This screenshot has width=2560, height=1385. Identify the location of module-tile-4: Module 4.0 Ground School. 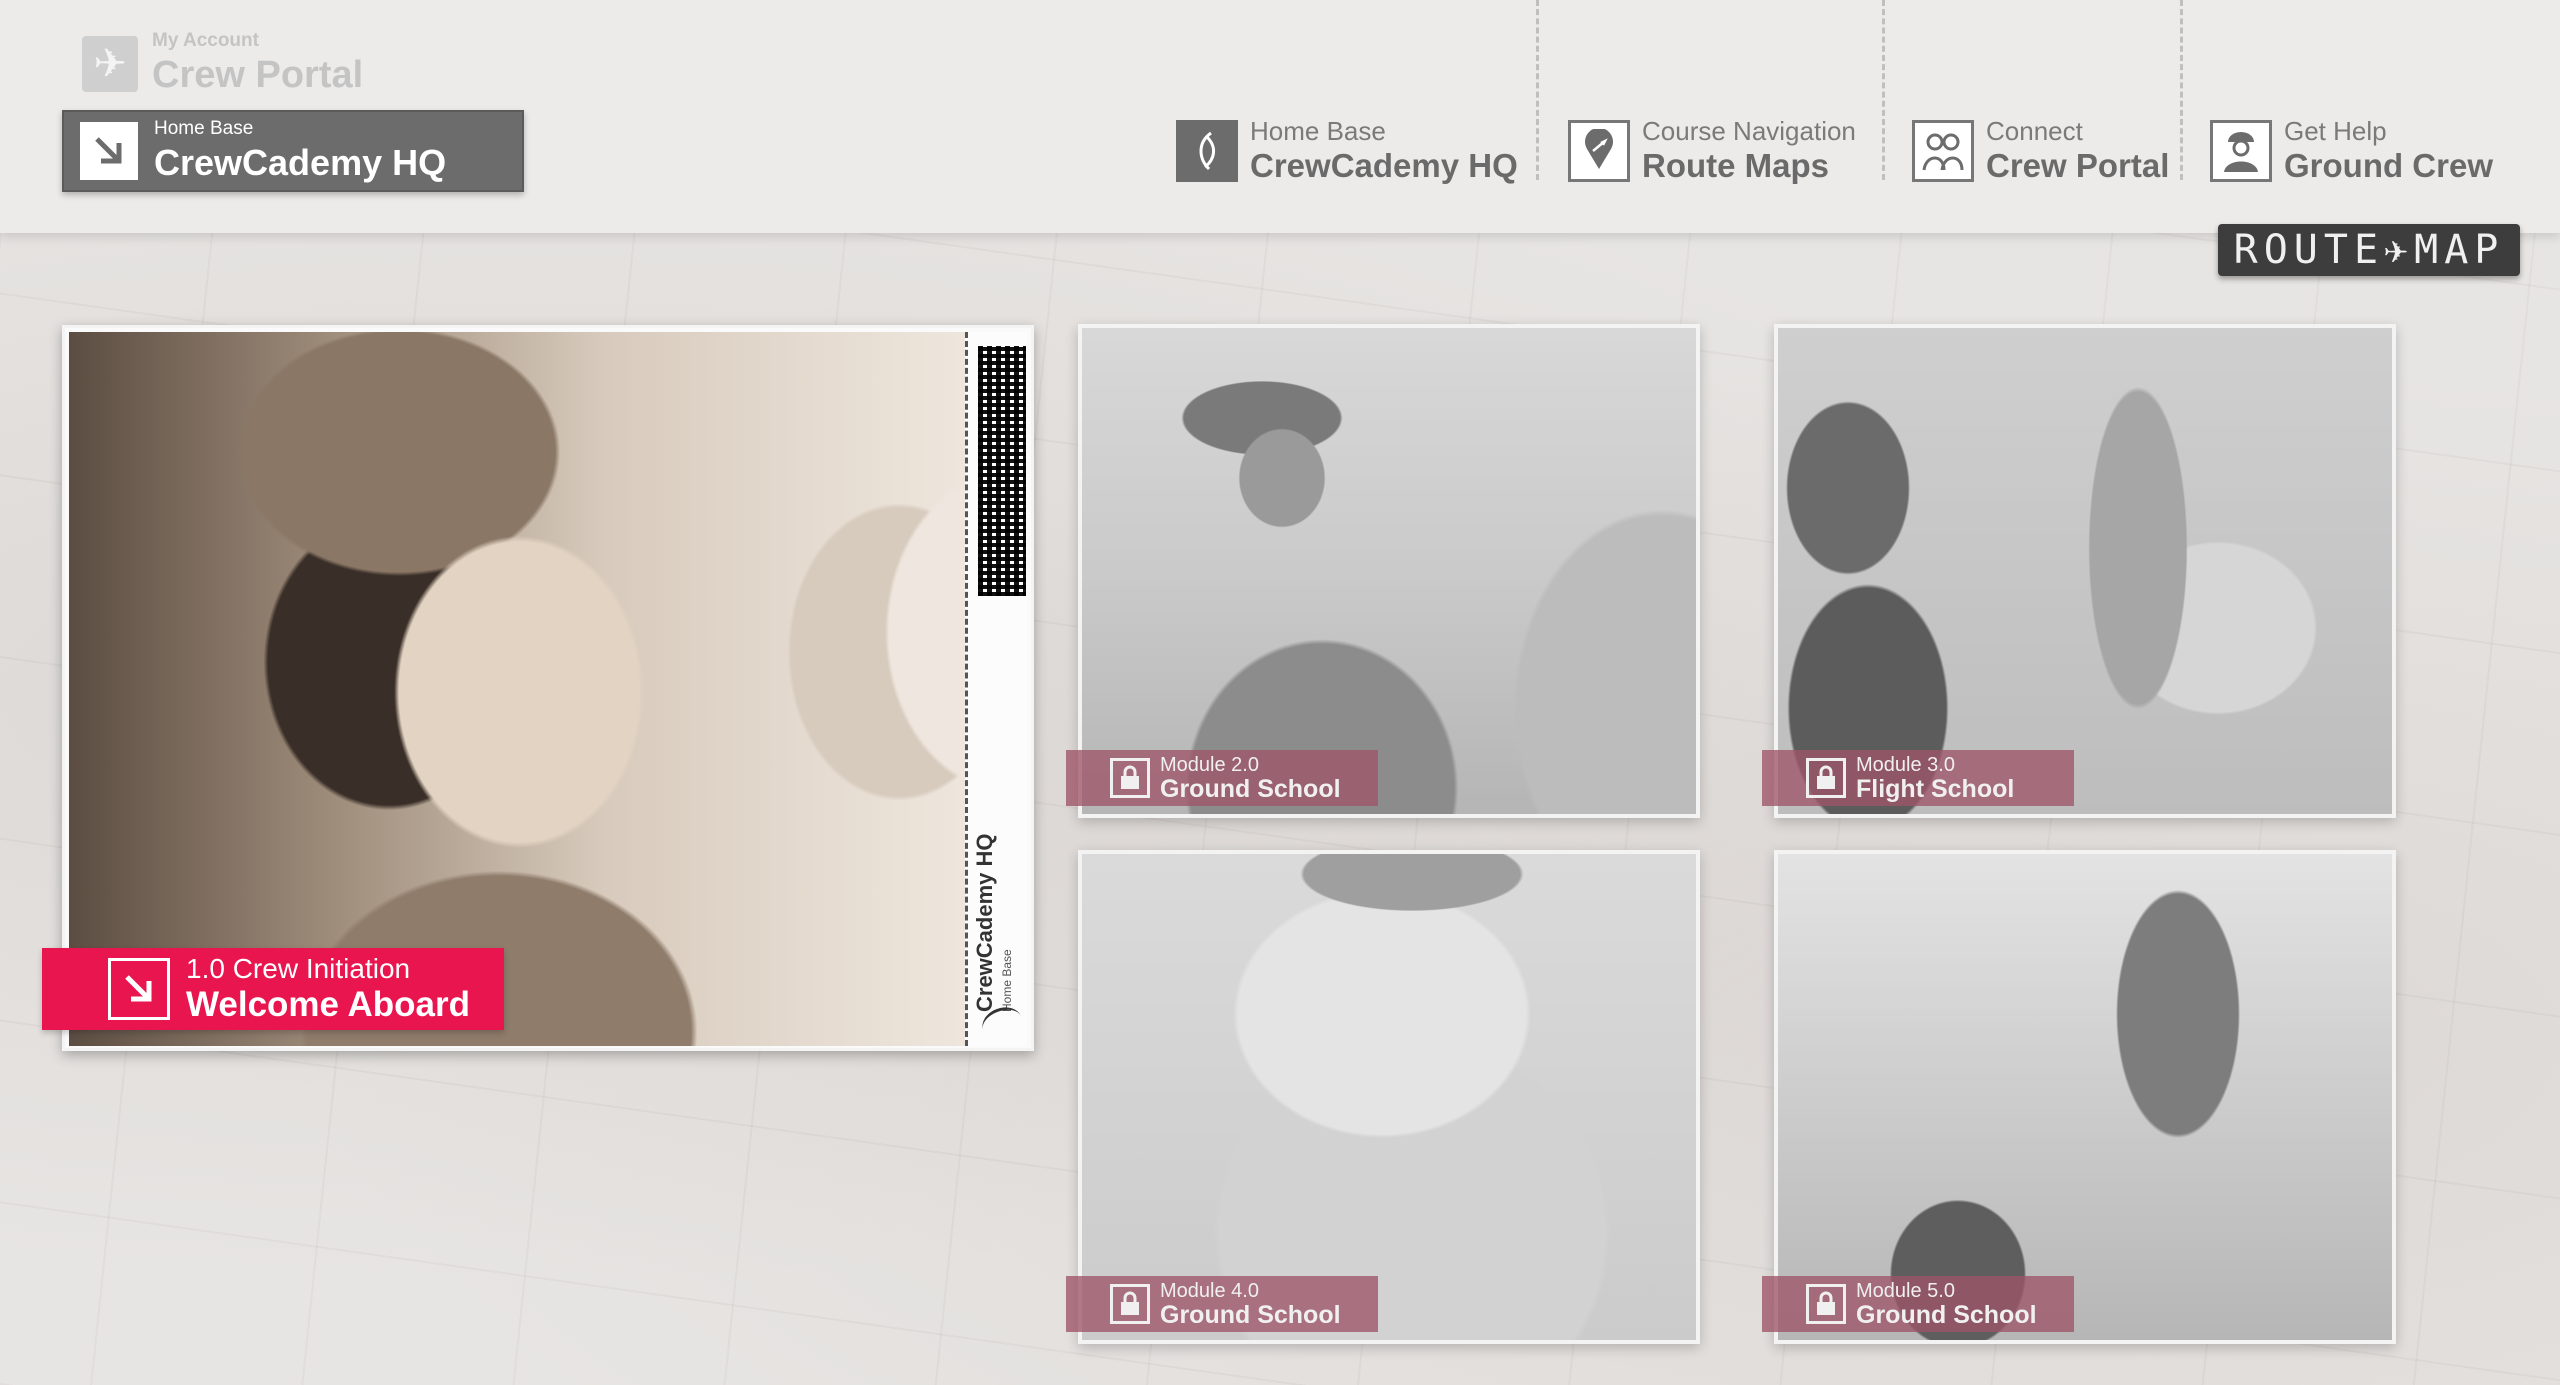
(1383, 1097).